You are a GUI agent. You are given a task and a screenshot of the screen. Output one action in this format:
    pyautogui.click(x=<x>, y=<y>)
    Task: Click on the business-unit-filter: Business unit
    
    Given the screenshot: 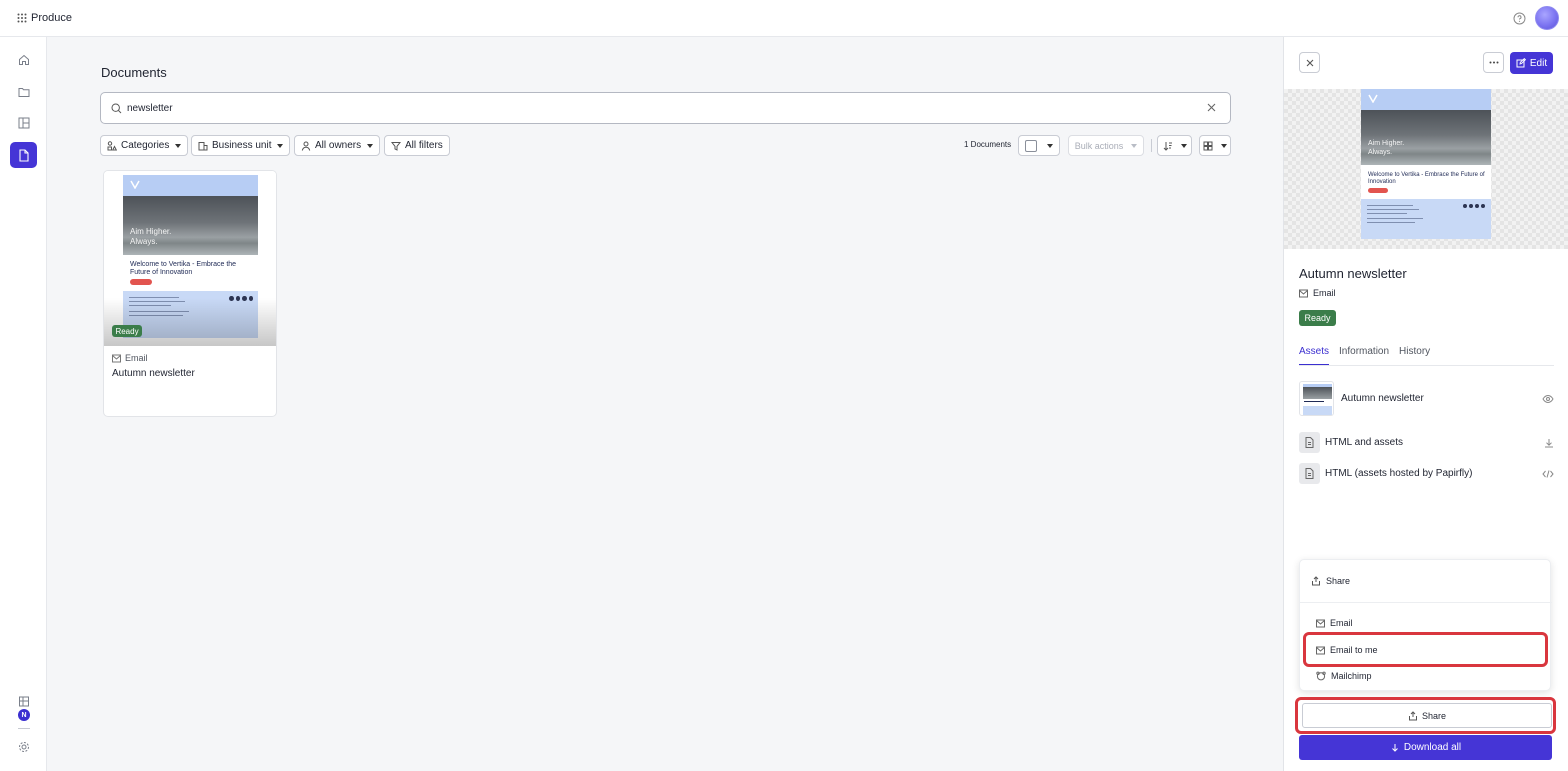 What is the action you would take?
    pyautogui.click(x=241, y=145)
    